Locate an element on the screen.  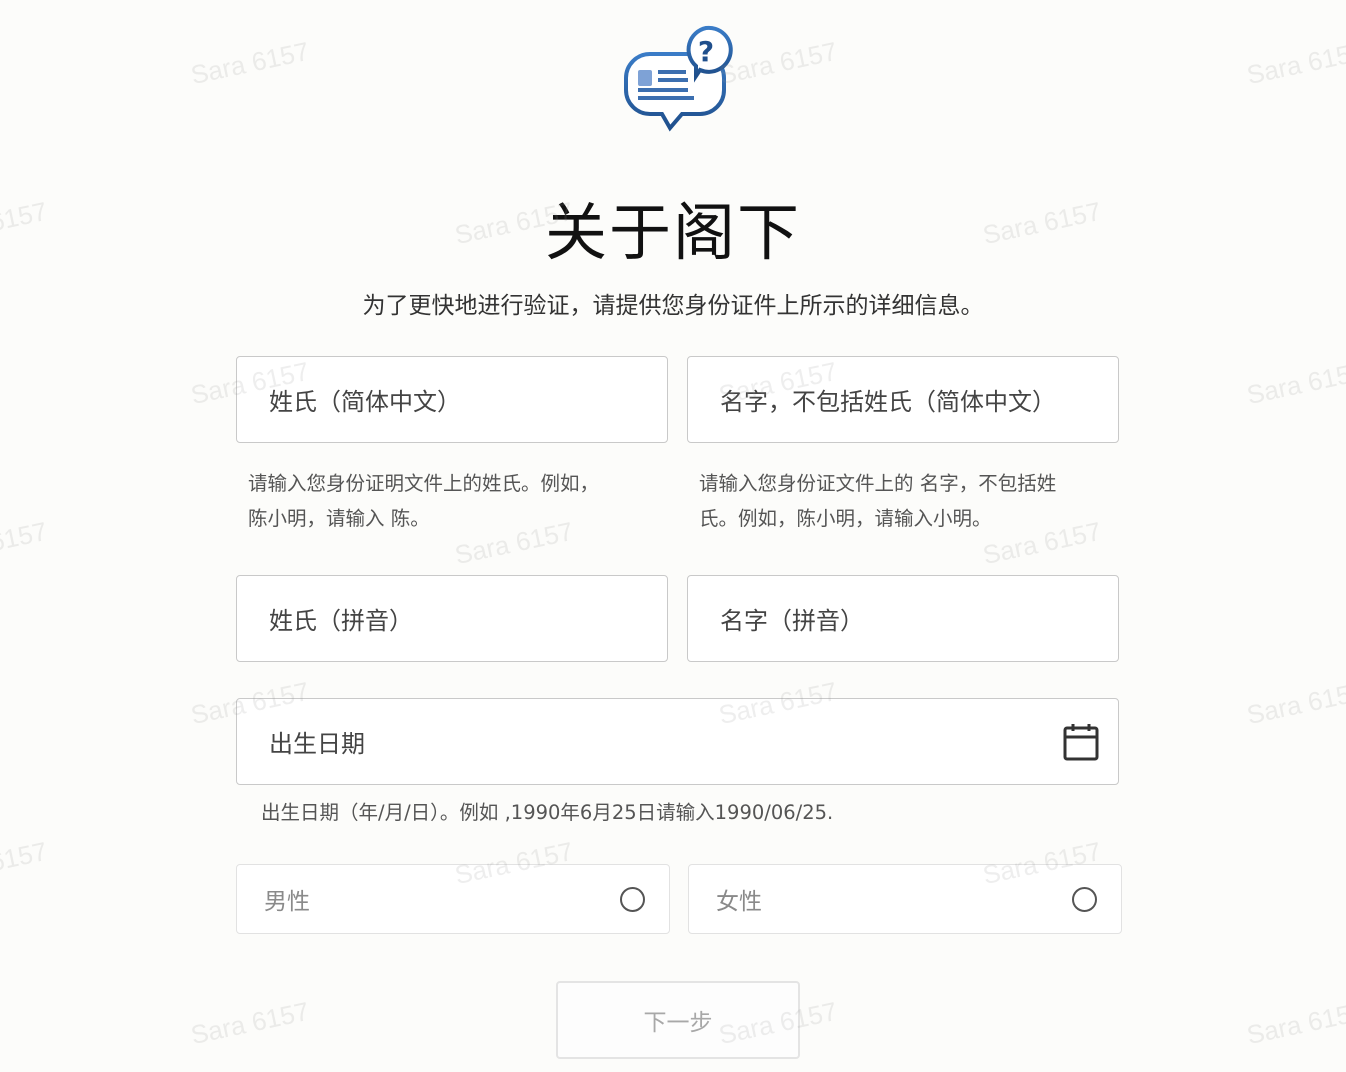
gender-option-female: 女性 is located at coordinates (905, 899).